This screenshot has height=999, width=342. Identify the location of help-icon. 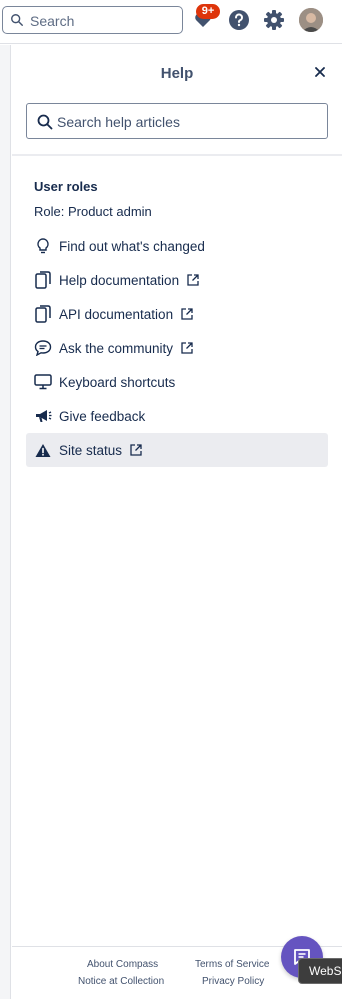
(239, 20).